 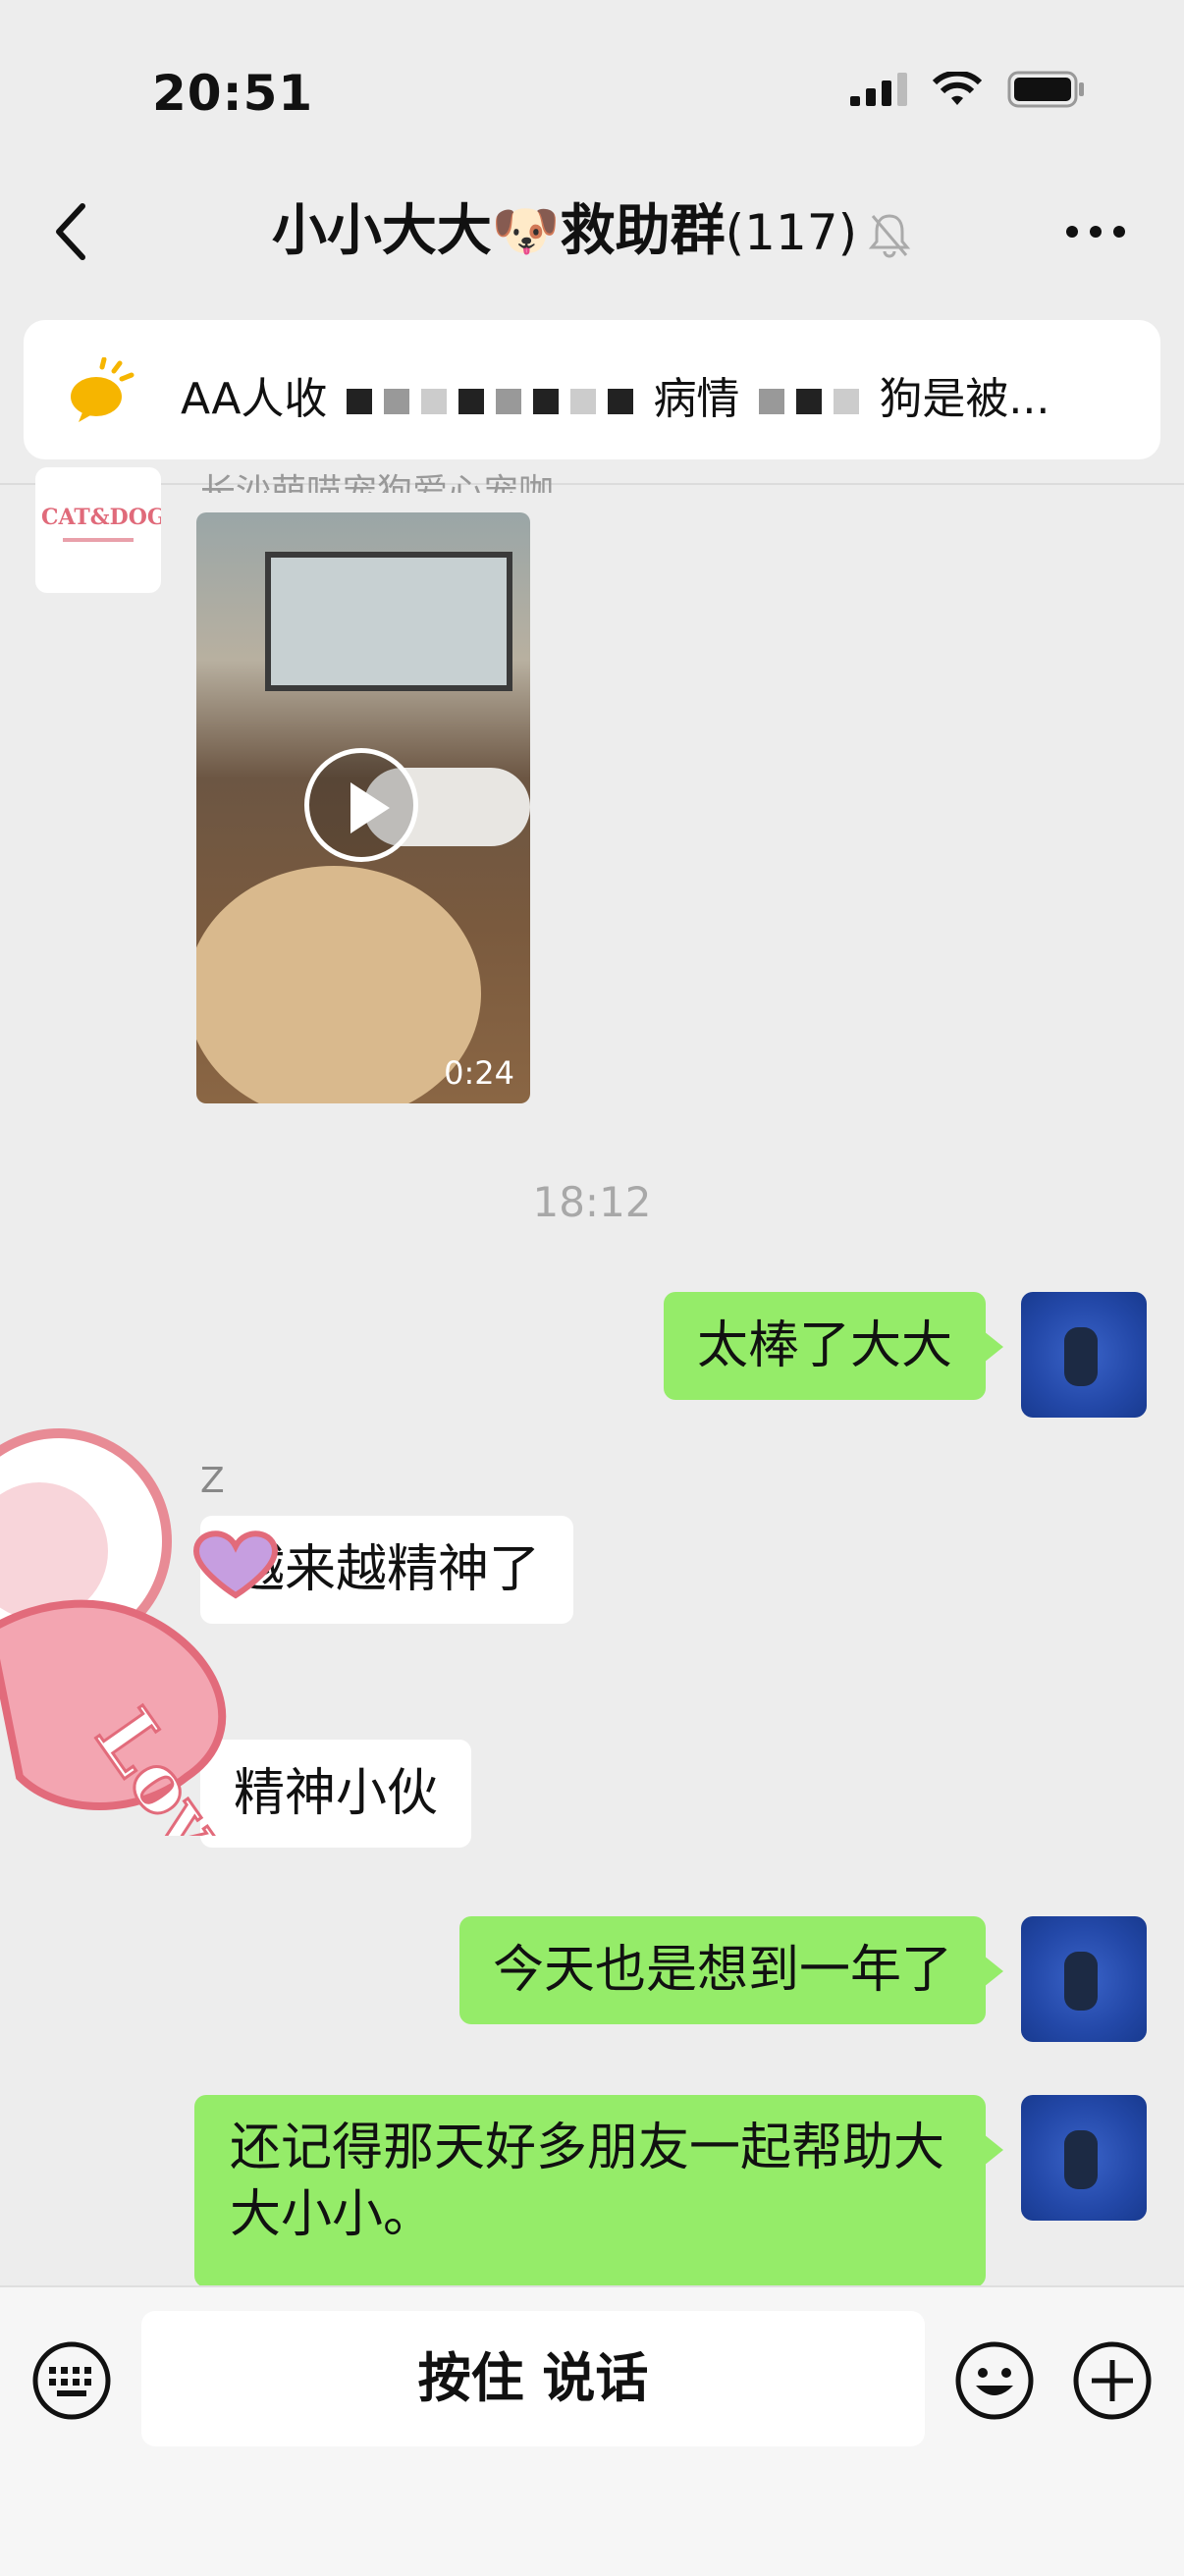 What do you see at coordinates (1095, 231) in the screenshot?
I see `more-options-icon` at bounding box center [1095, 231].